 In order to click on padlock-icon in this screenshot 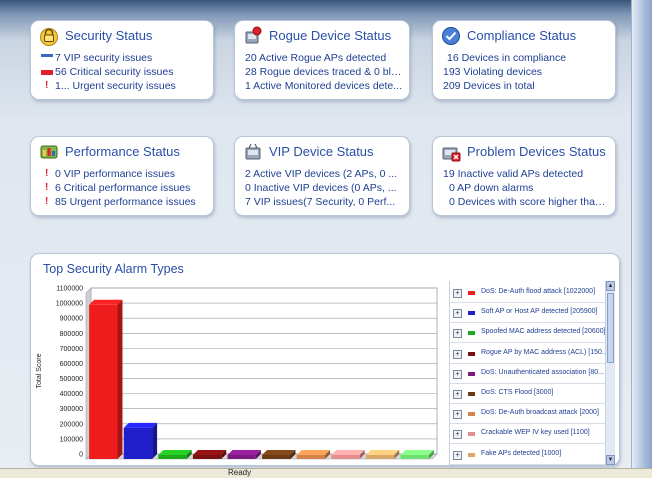, I will do `click(49, 37)`.